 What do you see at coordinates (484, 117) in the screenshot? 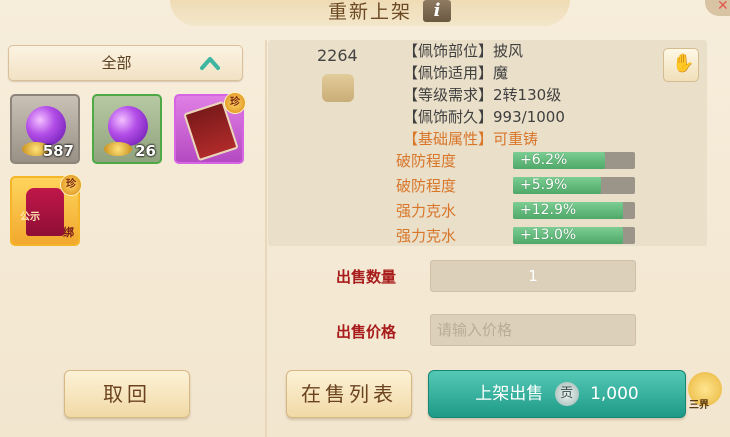
I see `attr-durability: 【佩饰耐久】993/1000` at bounding box center [484, 117].